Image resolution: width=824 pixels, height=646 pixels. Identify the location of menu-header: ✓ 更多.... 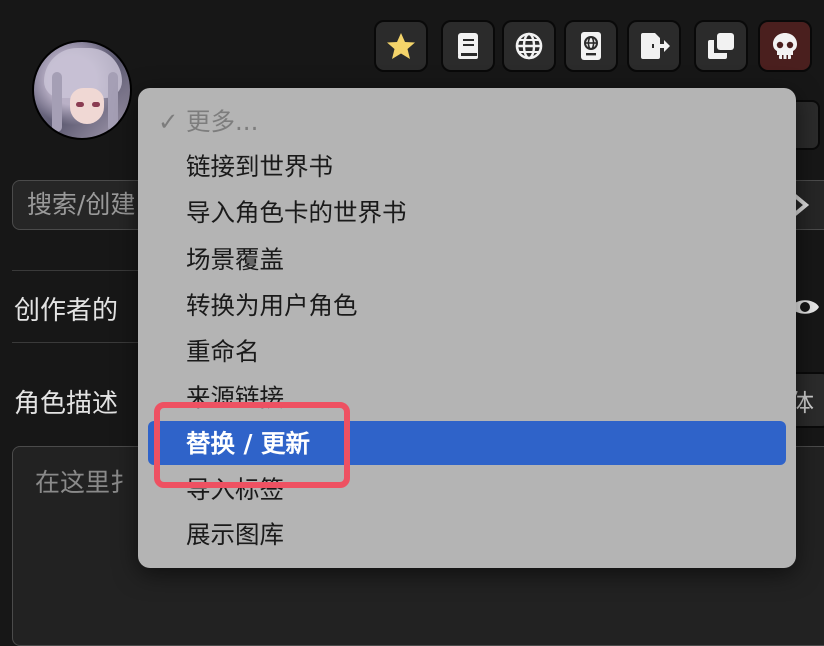
(208, 121).